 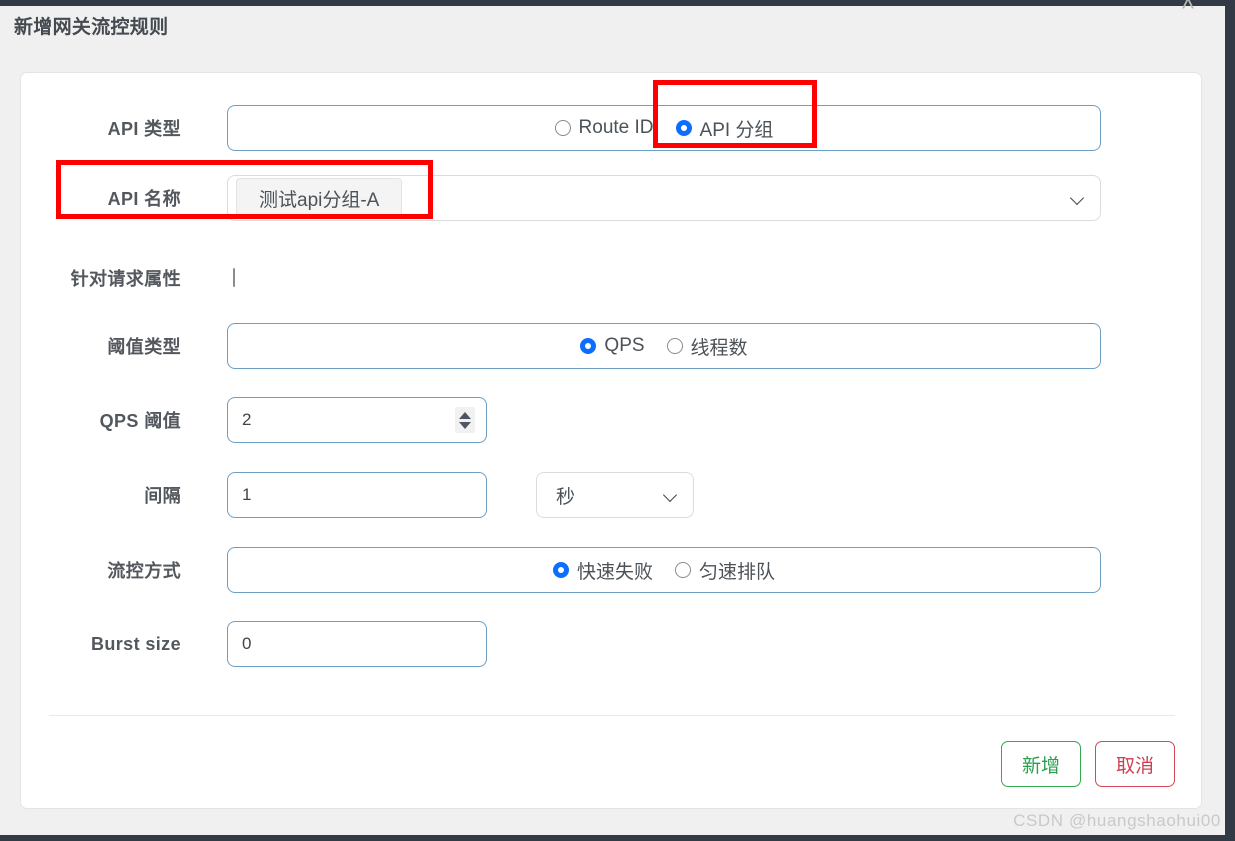 I want to click on radio-option-thread-count: 线程数, so click(x=707, y=346).